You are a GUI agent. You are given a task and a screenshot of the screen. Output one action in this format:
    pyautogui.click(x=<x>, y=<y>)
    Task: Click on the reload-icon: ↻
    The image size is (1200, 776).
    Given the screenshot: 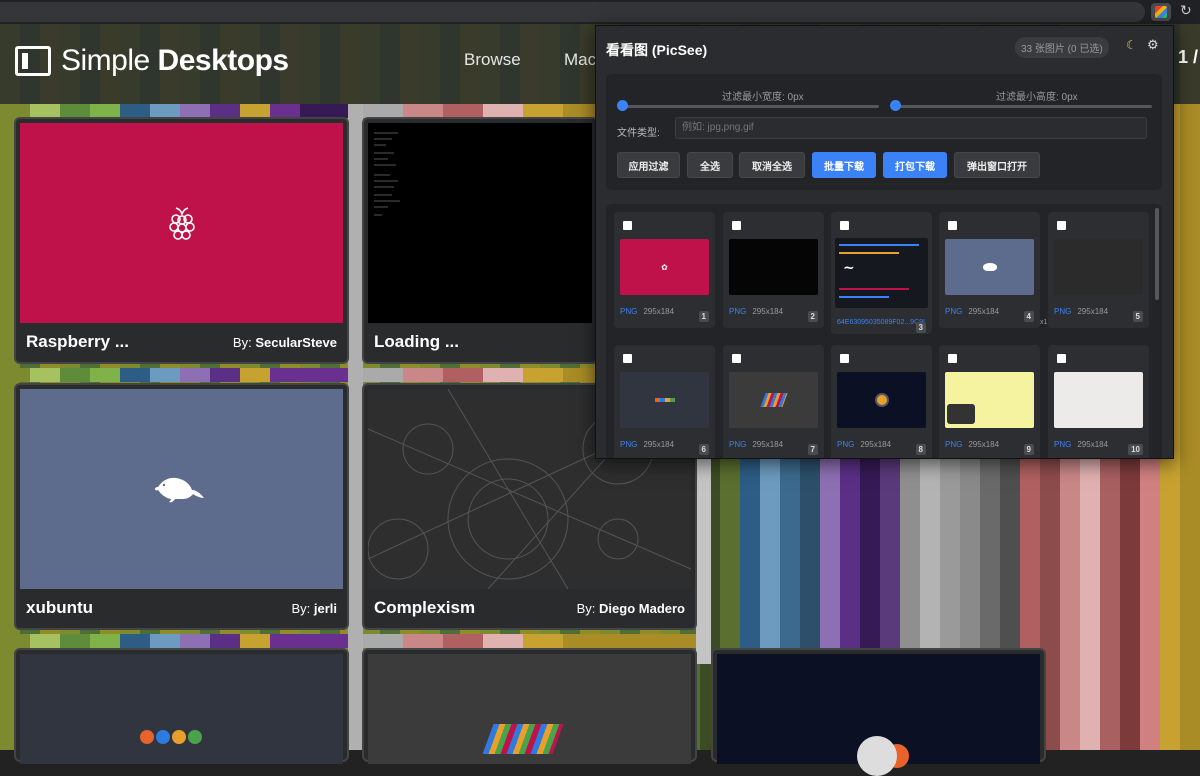 What is the action you would take?
    pyautogui.click(x=1186, y=11)
    